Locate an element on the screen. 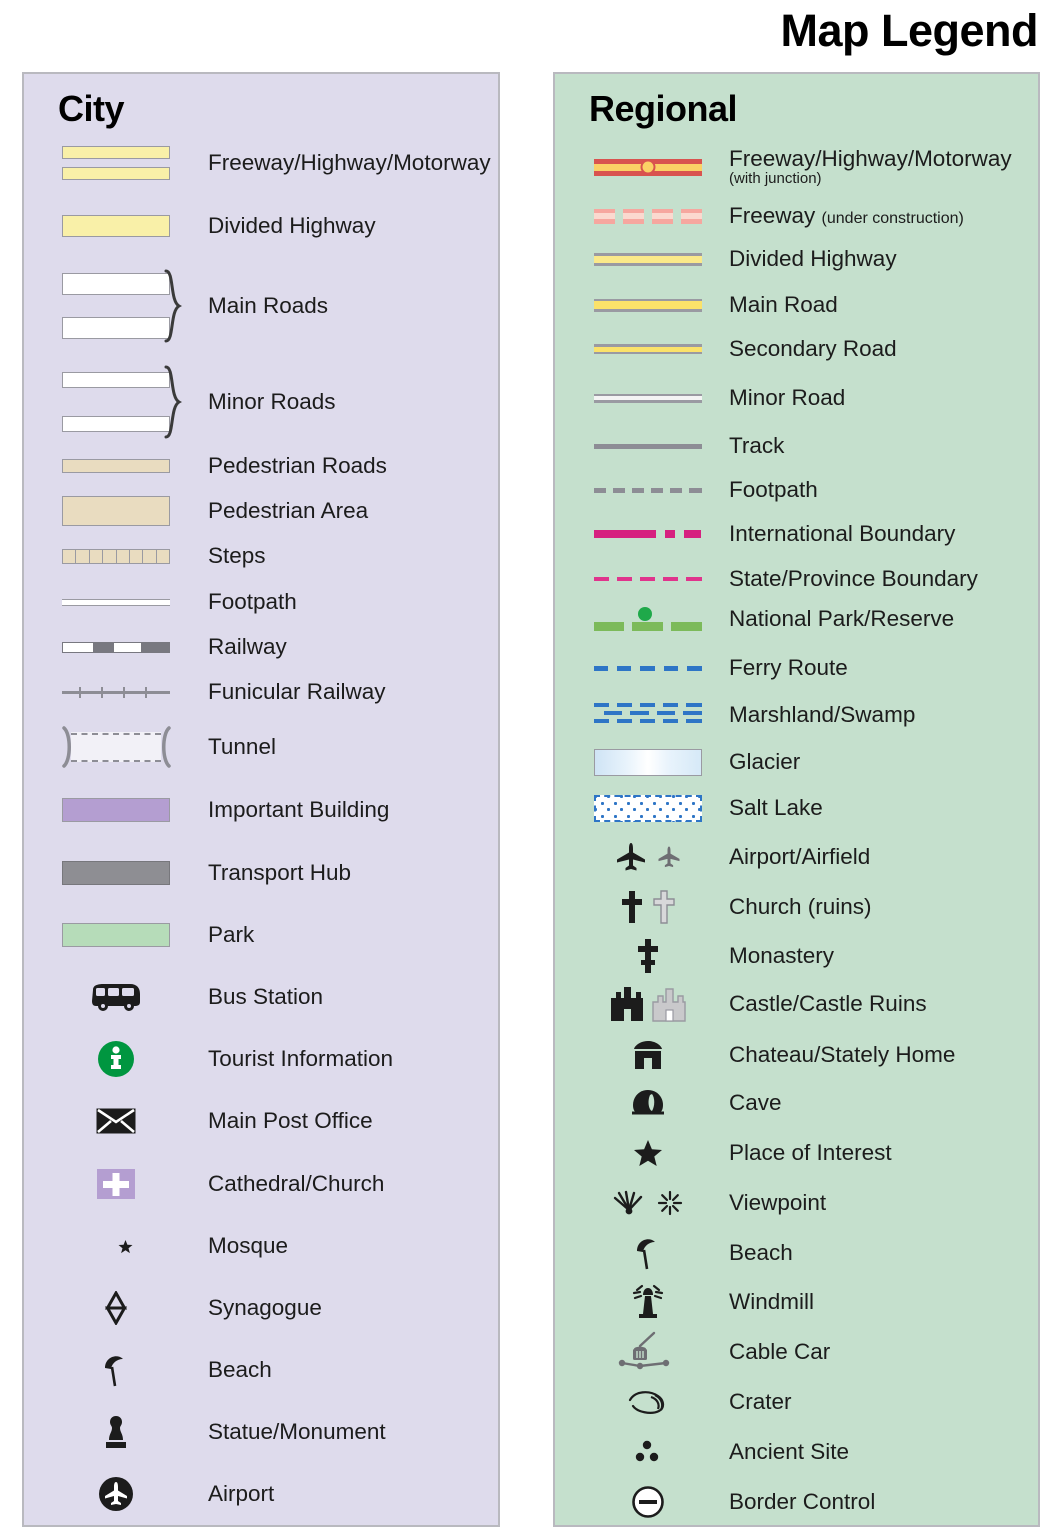 Image resolution: width=1050 pixels, height=1533 pixels. bus-icon is located at coordinates (116, 997).